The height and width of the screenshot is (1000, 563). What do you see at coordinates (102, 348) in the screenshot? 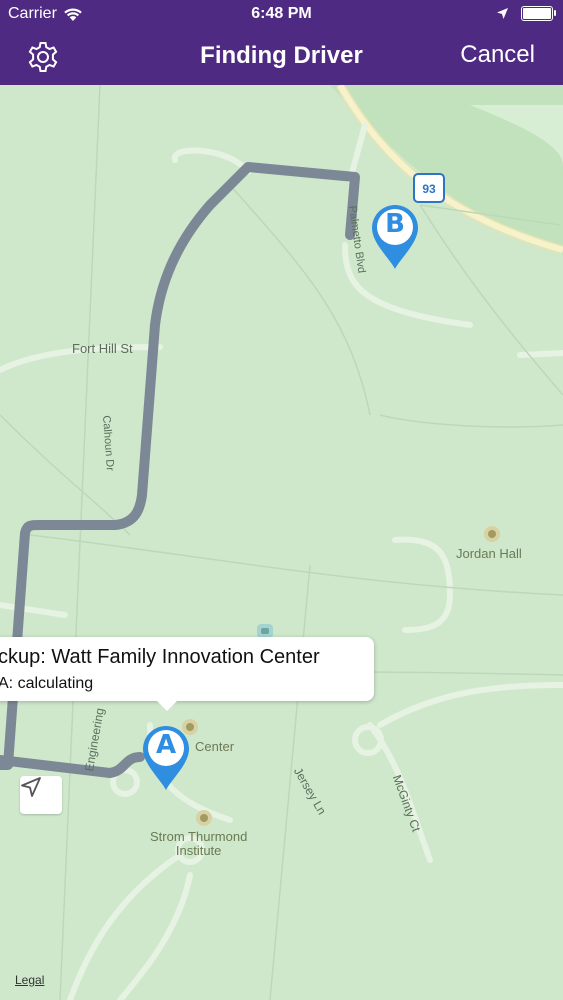
I see `street-label-fort-hill: Fort Hill St` at bounding box center [102, 348].